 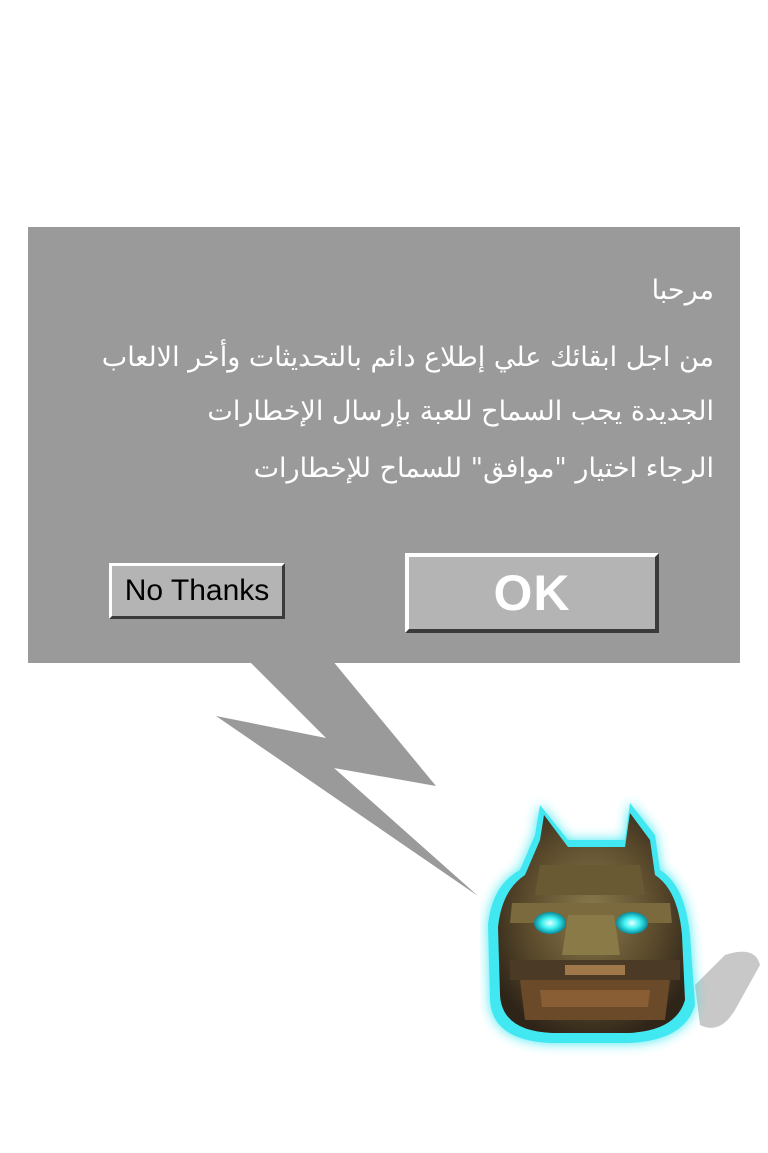 I want to click on dialog-instruction: الرجاء اختيار "موافق" للسماح للإخطارات, so click(x=483, y=468).